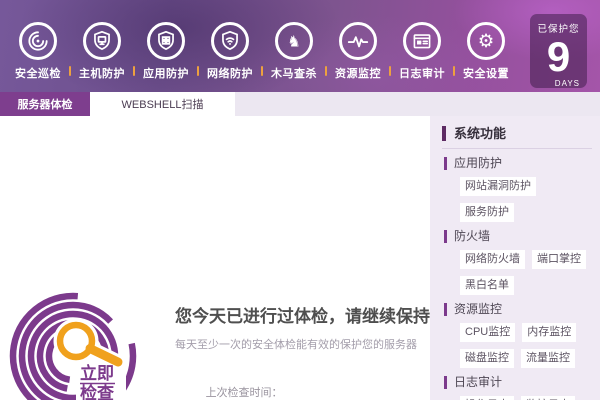 This screenshot has height=400, width=600. I want to click on checkup-heading: 您今天已进行过体检，请继续保持, so click(302, 316).